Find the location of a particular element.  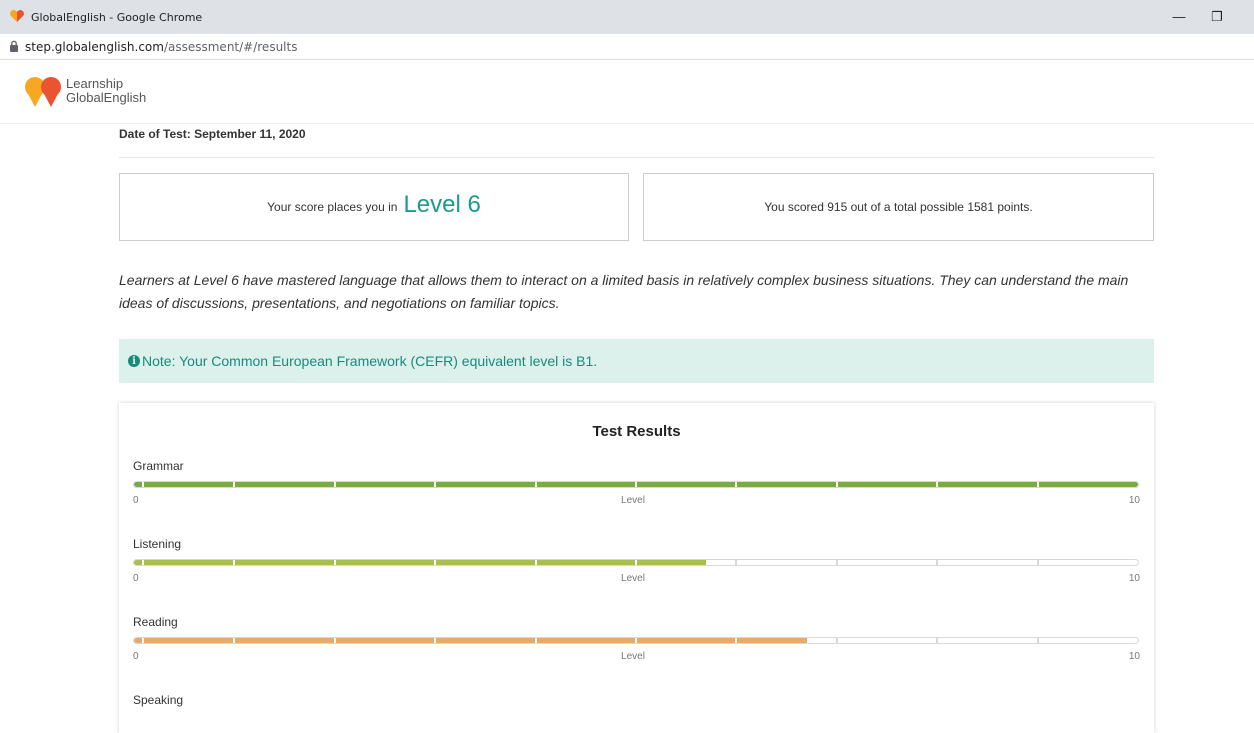

window-title: GlobalEnglish - Google Chrome is located at coordinates (117, 17).